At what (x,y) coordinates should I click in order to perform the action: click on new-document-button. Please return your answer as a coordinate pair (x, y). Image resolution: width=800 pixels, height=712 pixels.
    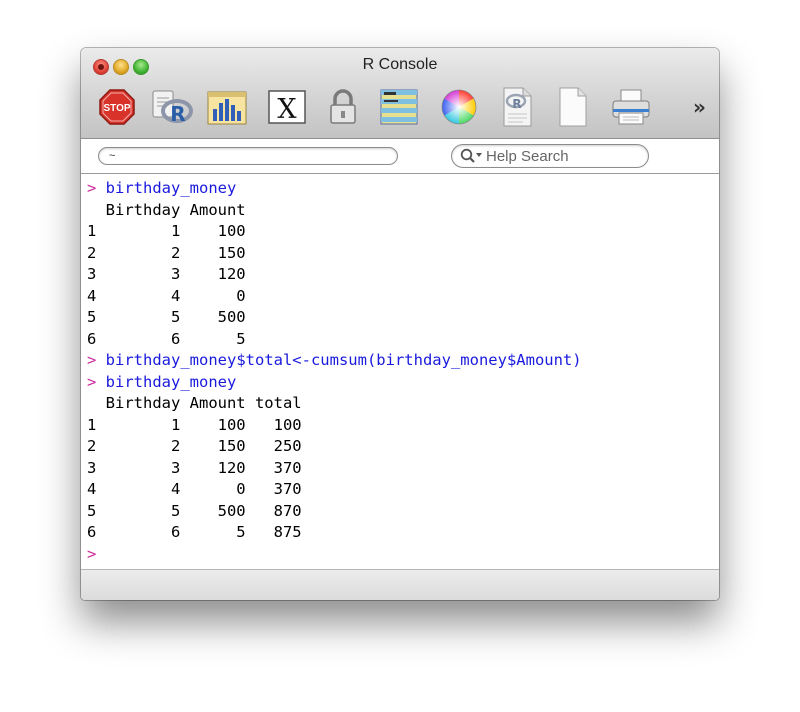
    Looking at the image, I should click on (573, 107).